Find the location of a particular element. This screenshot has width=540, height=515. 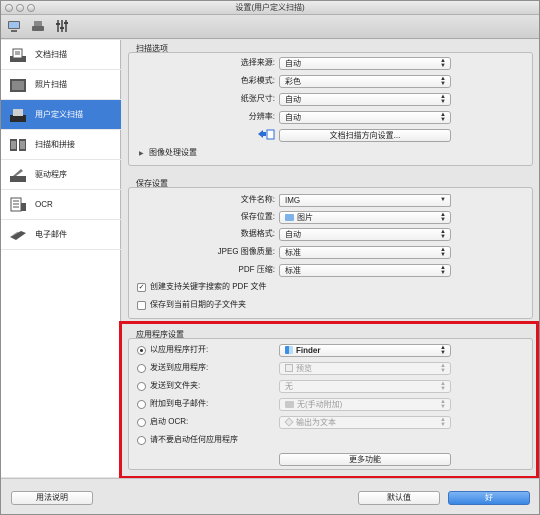

resolution-select: 自动 ▲ ▼ is located at coordinates (365, 117).